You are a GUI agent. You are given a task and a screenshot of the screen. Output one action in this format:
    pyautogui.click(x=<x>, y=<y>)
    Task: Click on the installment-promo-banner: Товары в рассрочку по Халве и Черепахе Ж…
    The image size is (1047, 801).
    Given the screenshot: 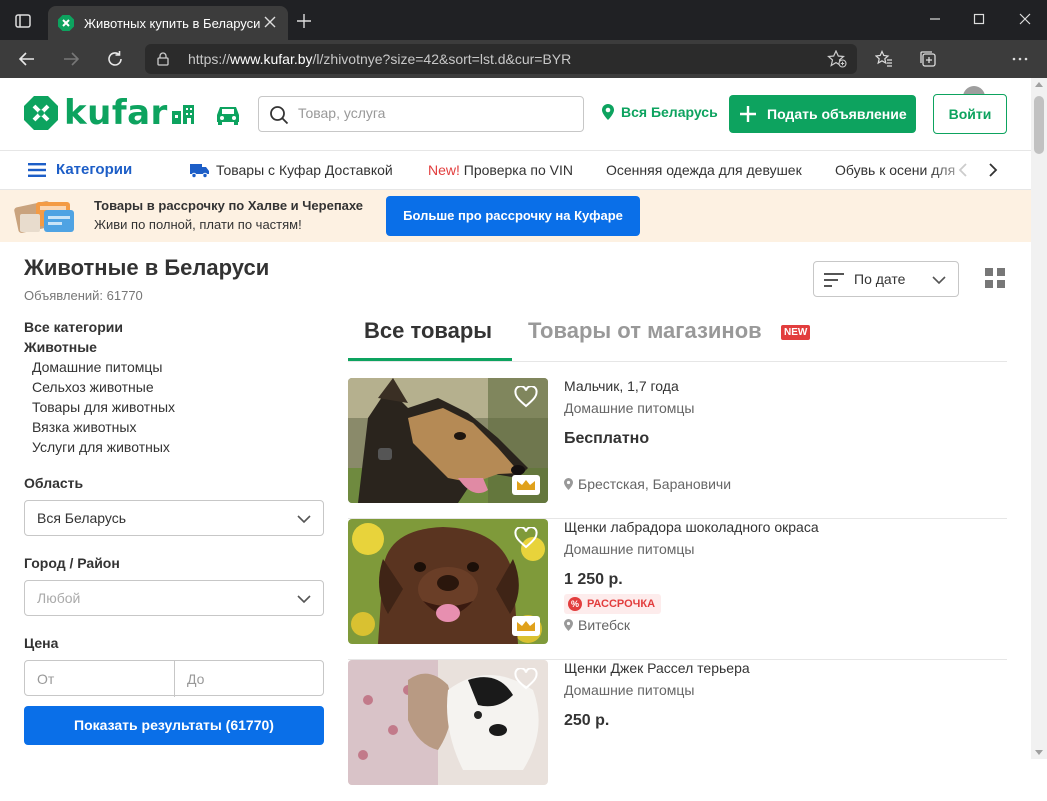 What is the action you would take?
    pyautogui.click(x=515, y=216)
    